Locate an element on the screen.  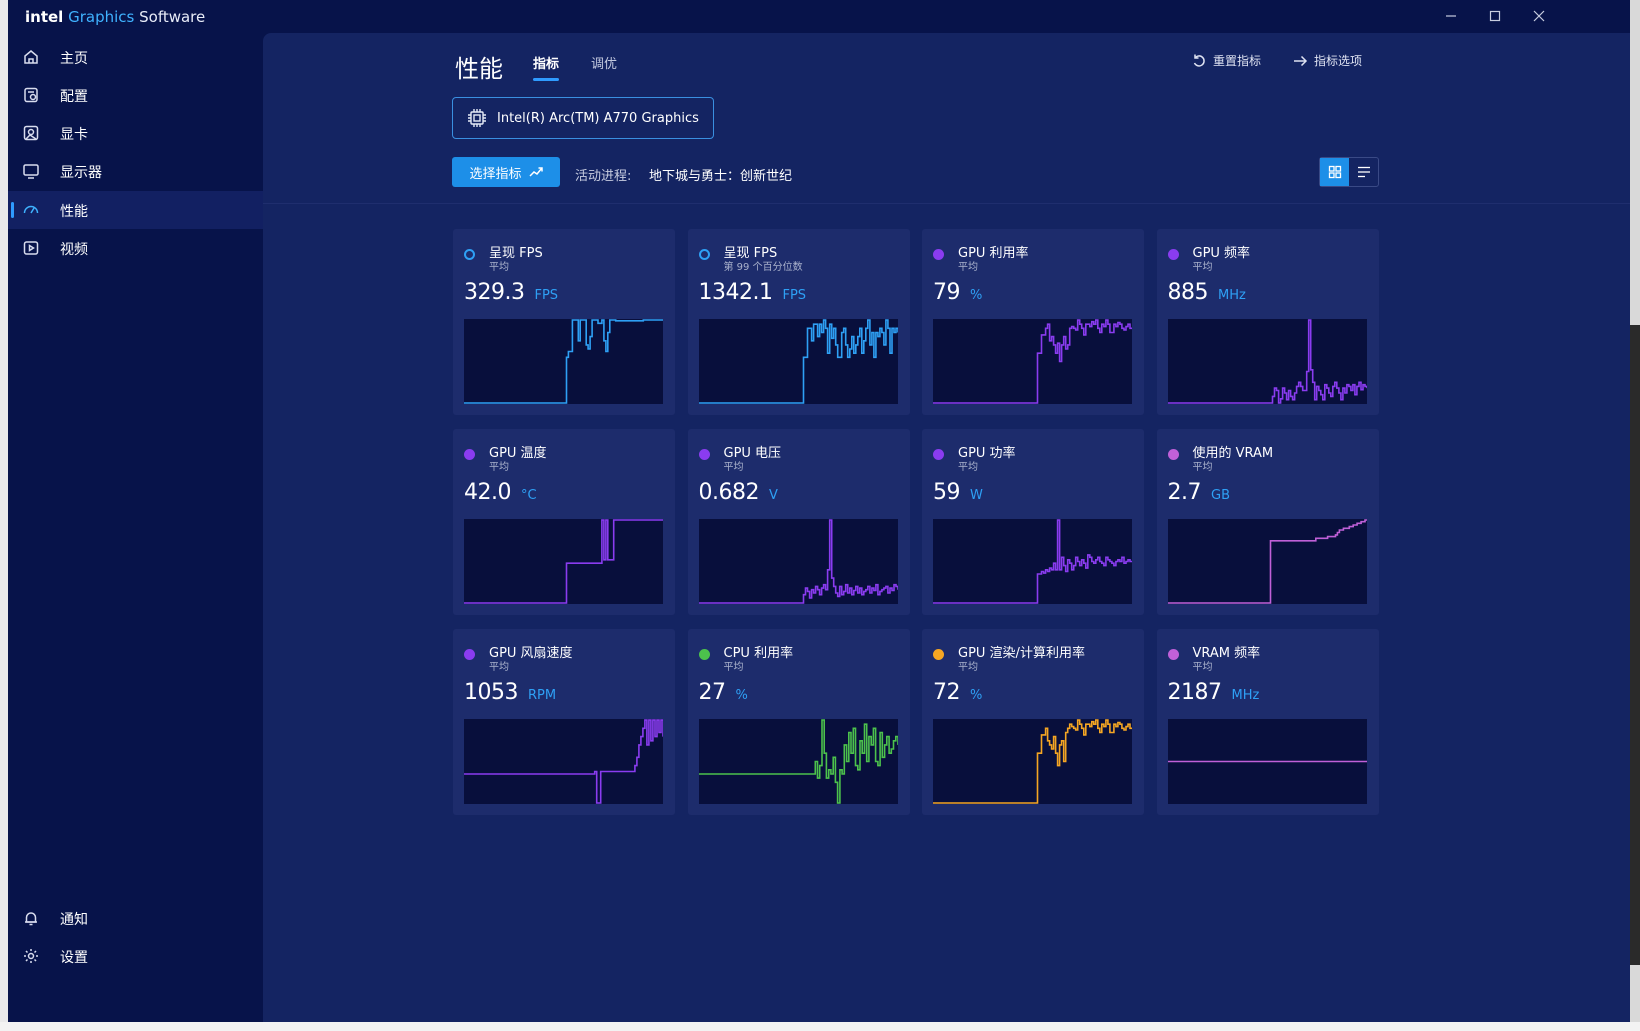
sidebar-item-label: 视频 is located at coordinates (74, 250).